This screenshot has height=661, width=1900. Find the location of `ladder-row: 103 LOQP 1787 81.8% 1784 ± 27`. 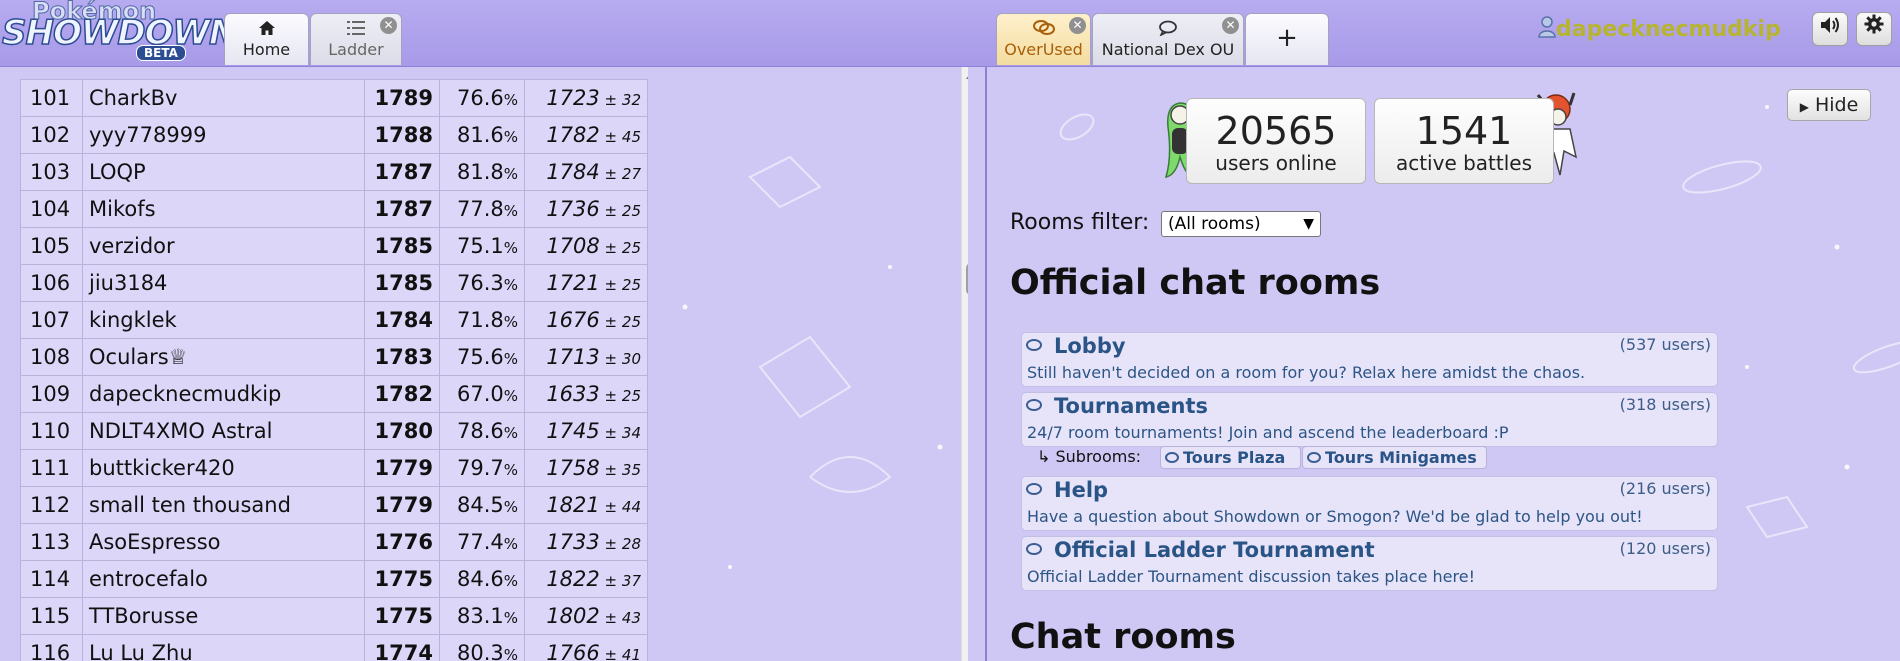

ladder-row: 103 LOQP 1787 81.8% 1784 ± 27 is located at coordinates (334, 172).